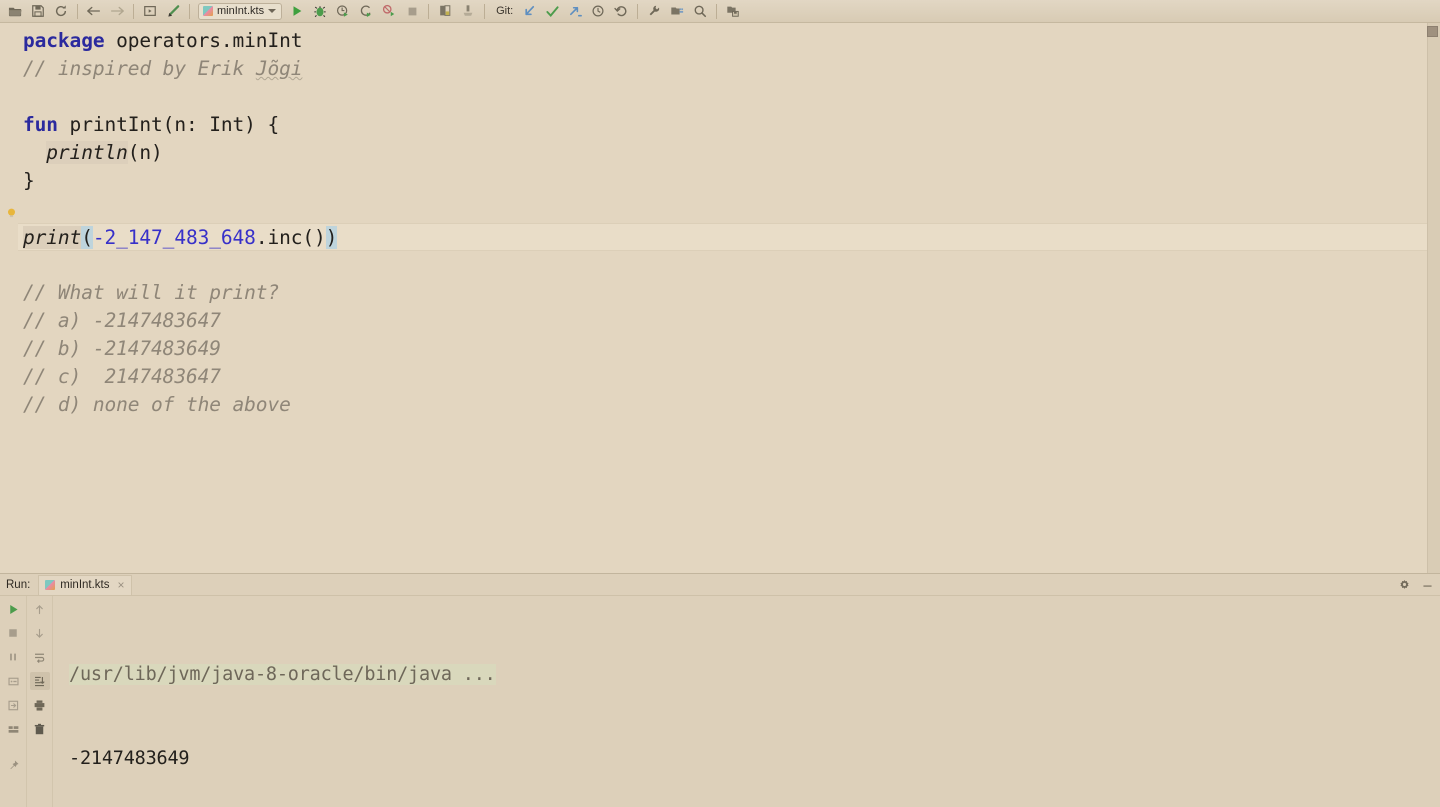 Image resolution: width=1440 pixels, height=807 pixels. I want to click on run-secondary-toolbar, so click(40, 701).